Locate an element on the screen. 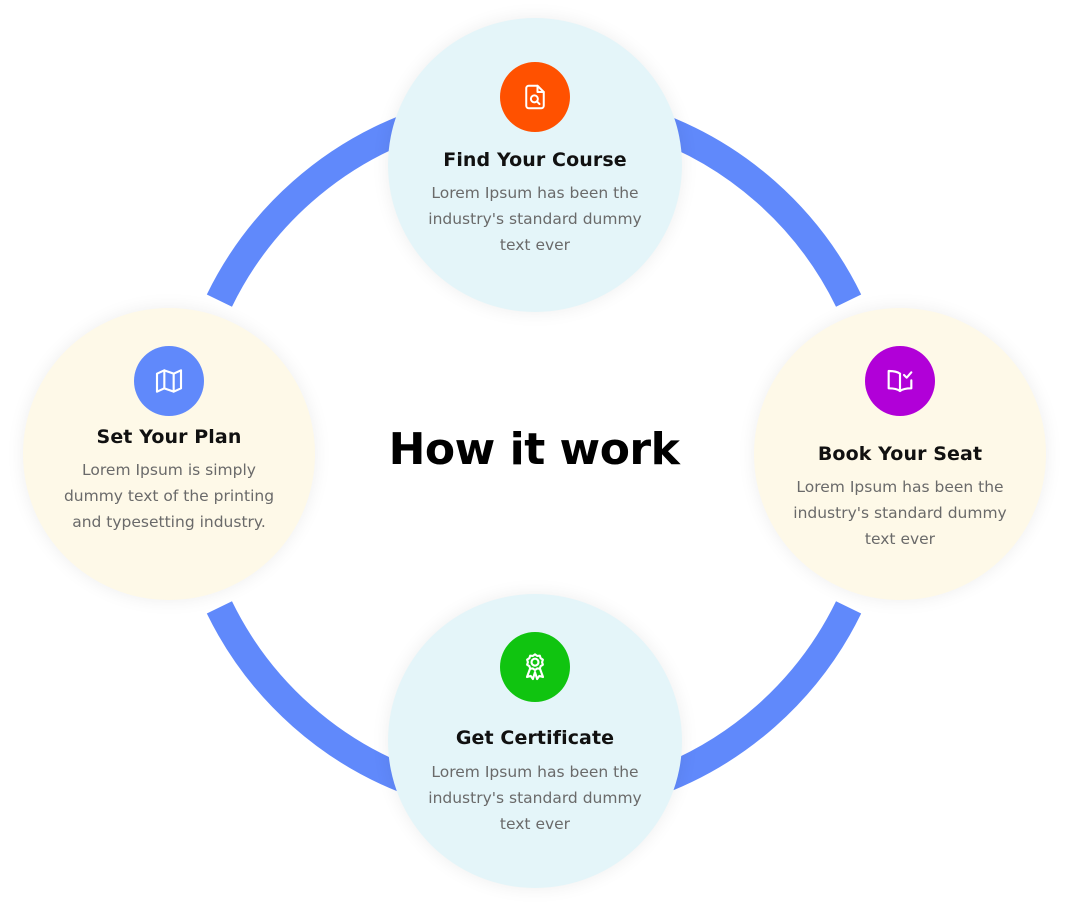 This screenshot has height=909, width=1069. book-check-icon is located at coordinates (900, 381).